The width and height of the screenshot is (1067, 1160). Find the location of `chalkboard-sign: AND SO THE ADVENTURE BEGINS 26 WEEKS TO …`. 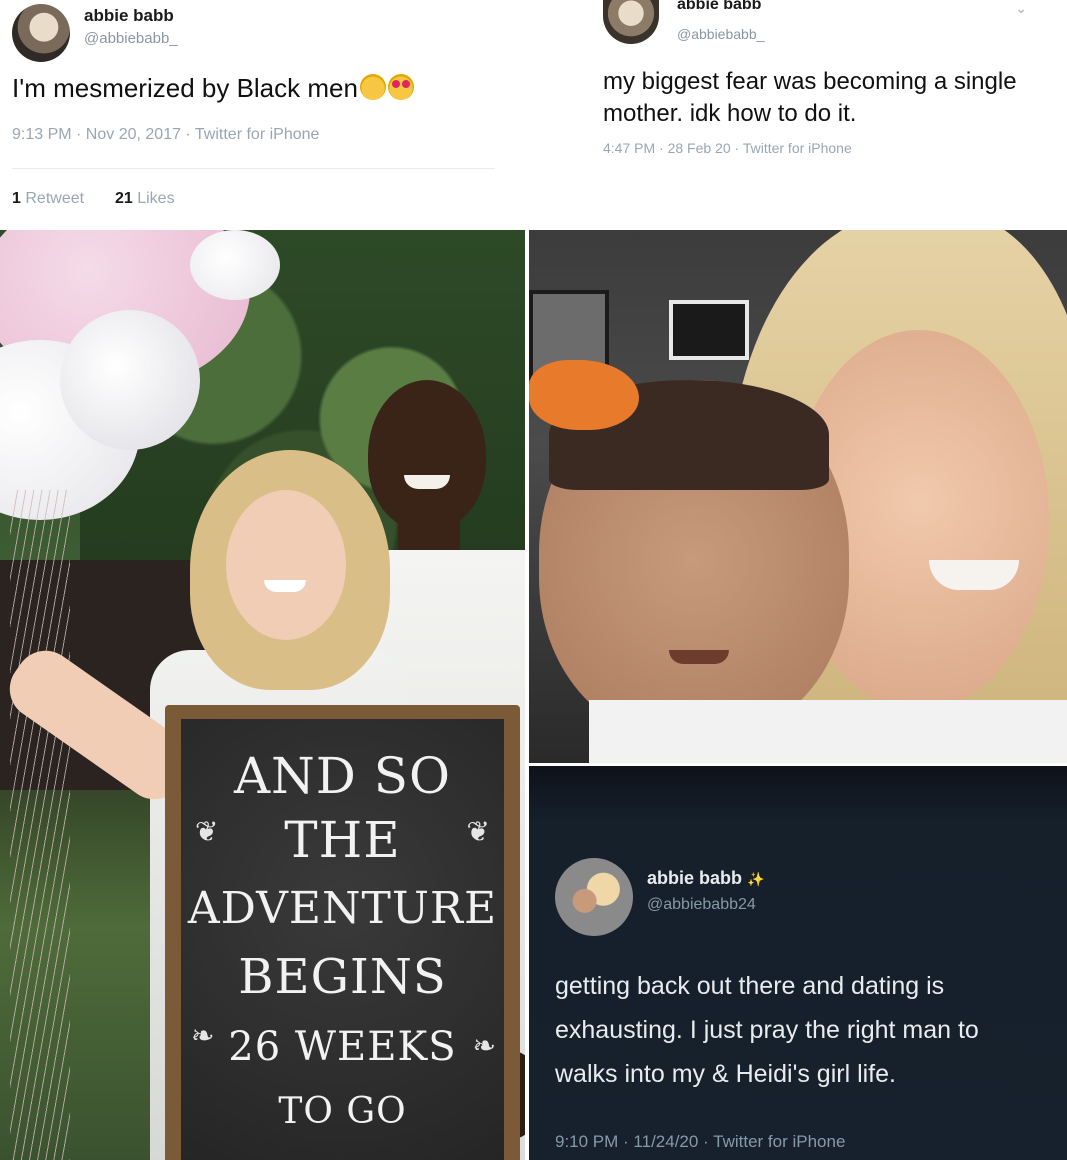

chalkboard-sign: AND SO THE ADVENTURE BEGINS 26 WEEKS TO … is located at coordinates (342, 932).